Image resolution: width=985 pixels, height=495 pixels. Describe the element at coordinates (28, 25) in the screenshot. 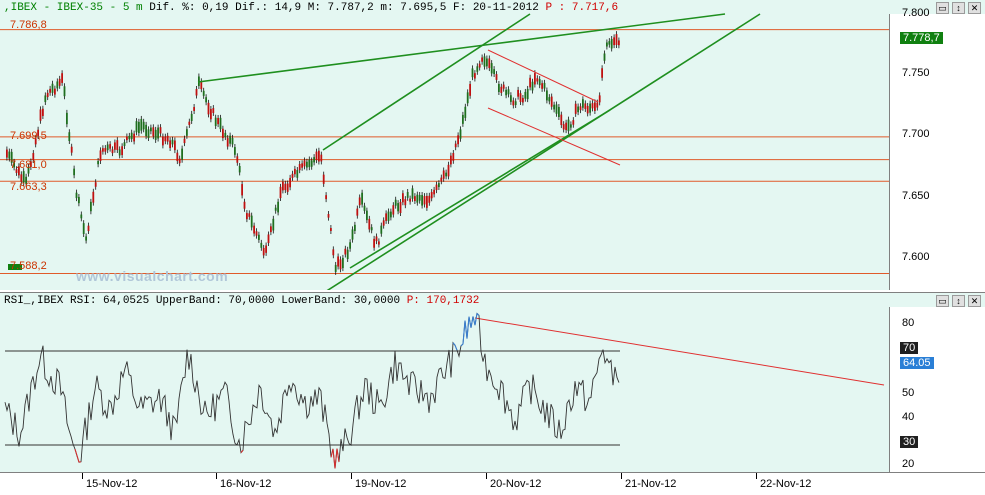

I see `level-label: 7.786,8` at that location.